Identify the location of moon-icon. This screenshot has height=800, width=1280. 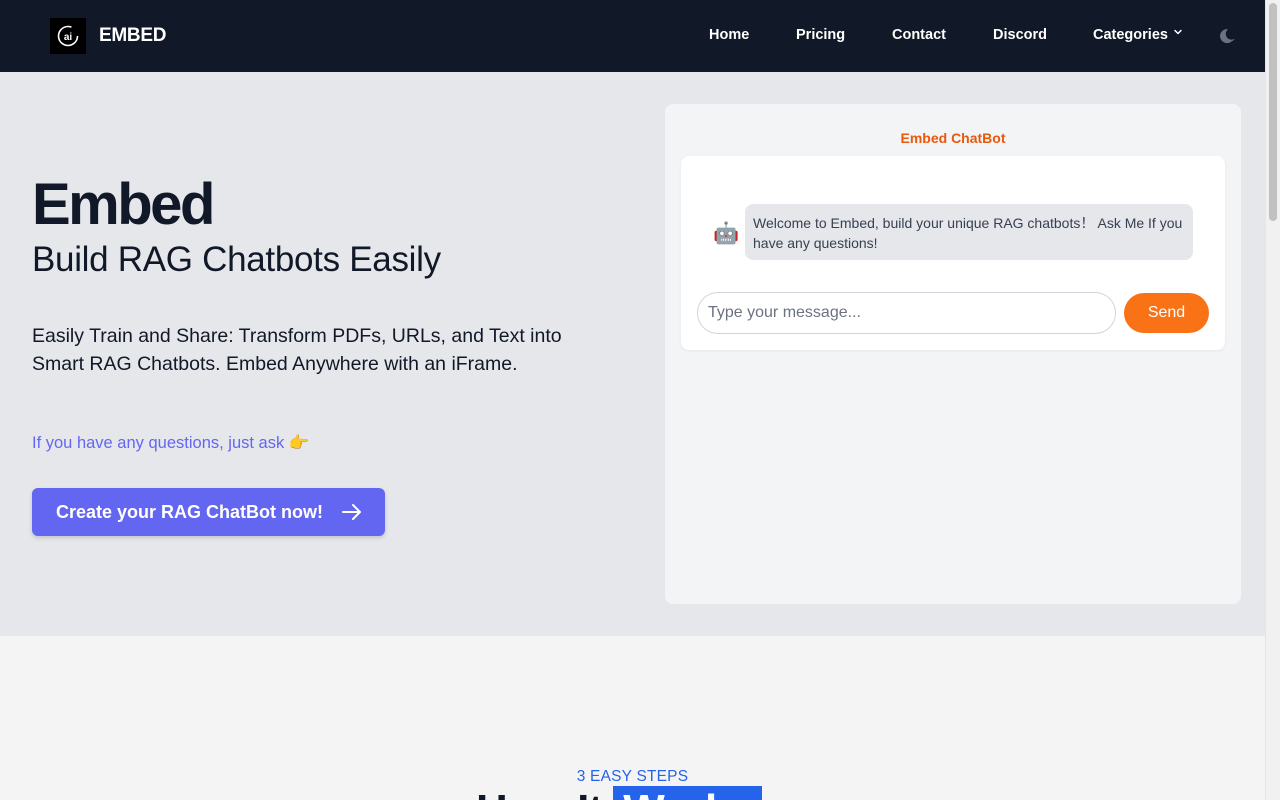
(1228, 38).